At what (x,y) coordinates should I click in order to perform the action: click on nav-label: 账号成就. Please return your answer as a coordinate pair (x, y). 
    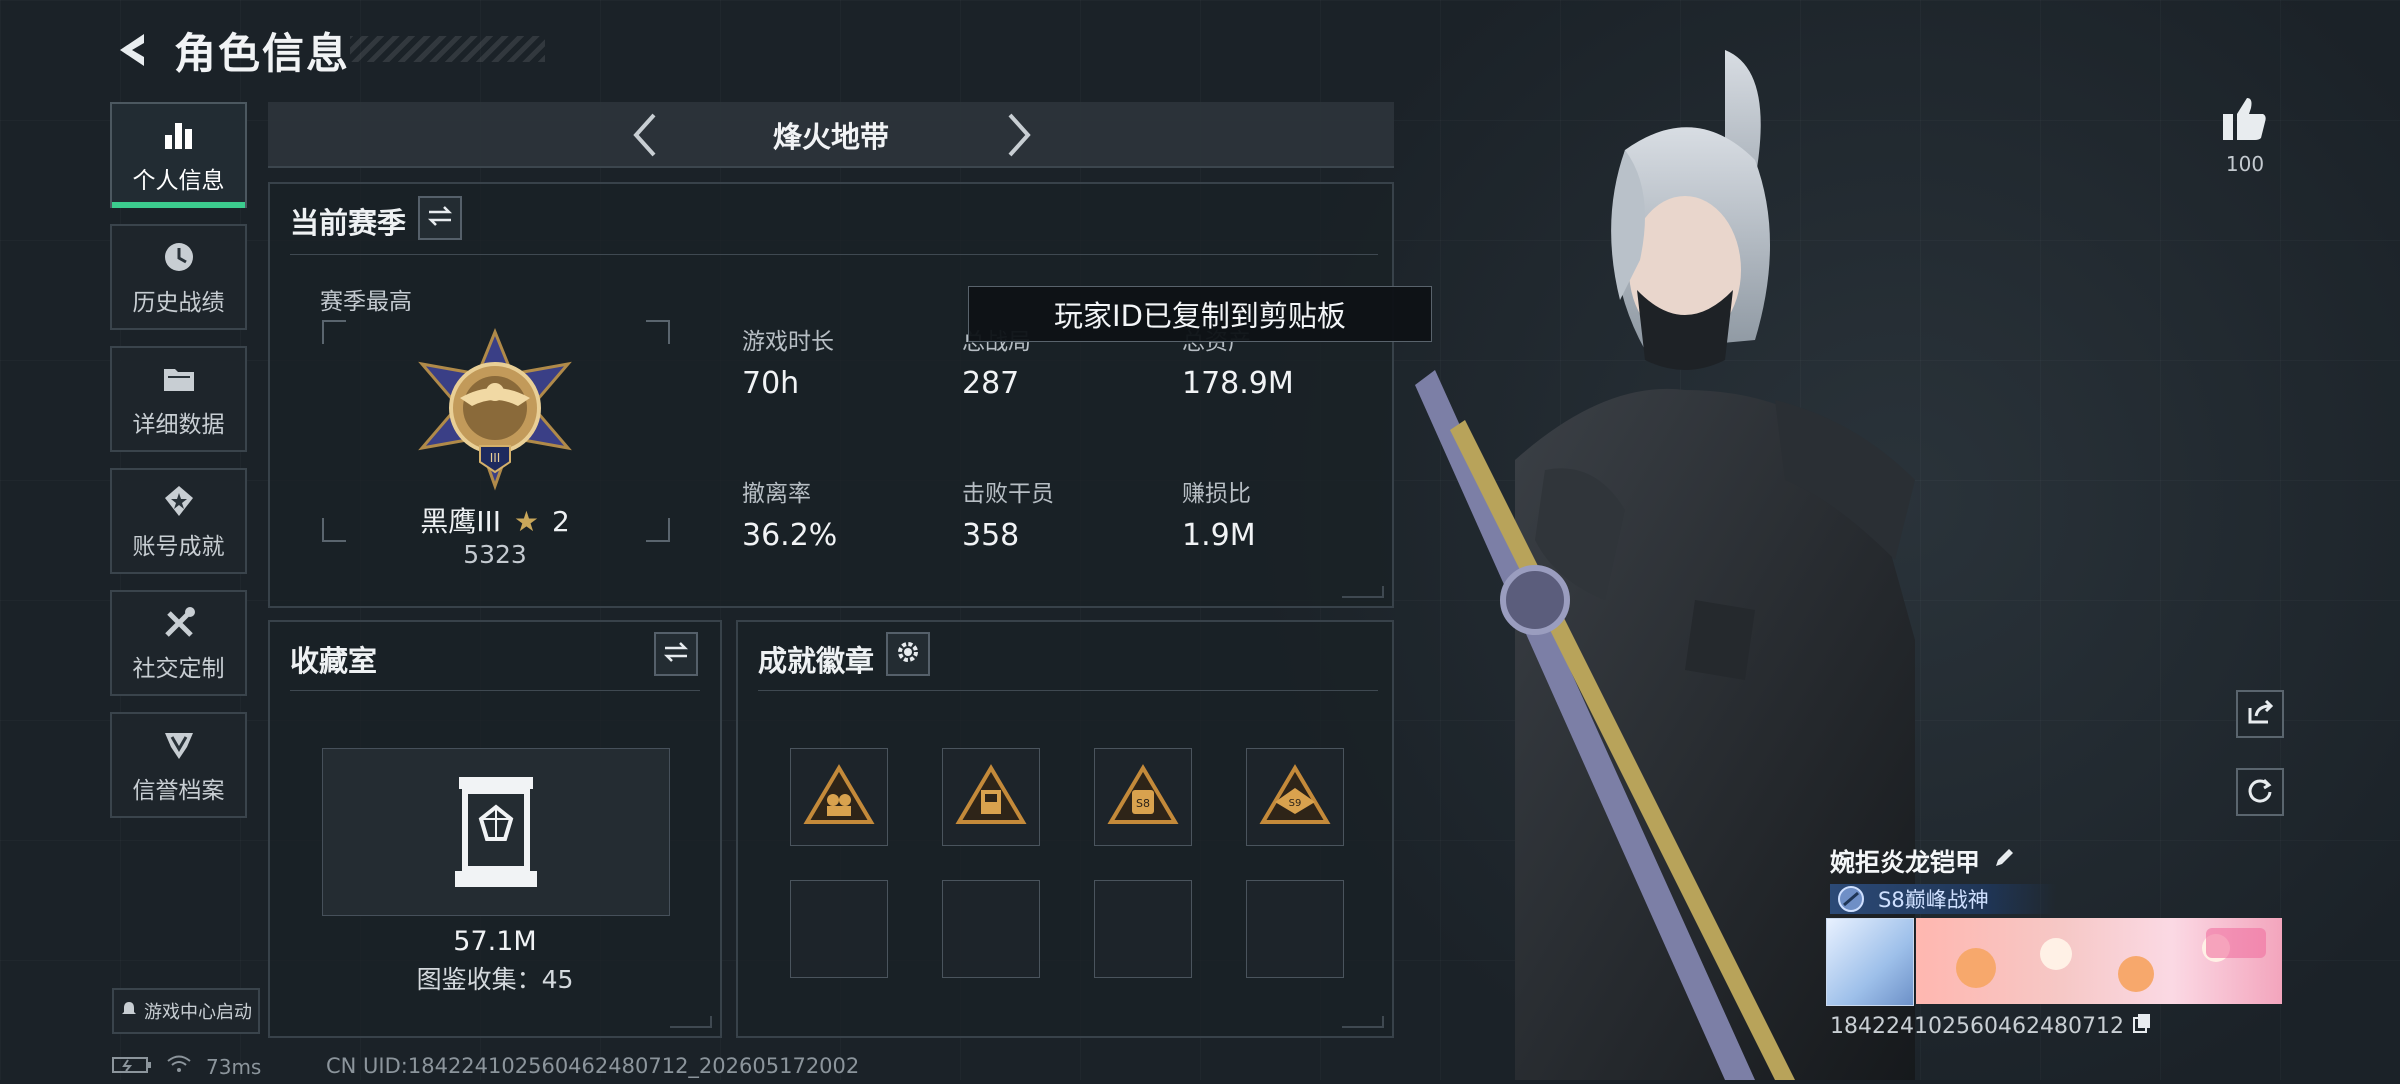
    Looking at the image, I should click on (178, 547).